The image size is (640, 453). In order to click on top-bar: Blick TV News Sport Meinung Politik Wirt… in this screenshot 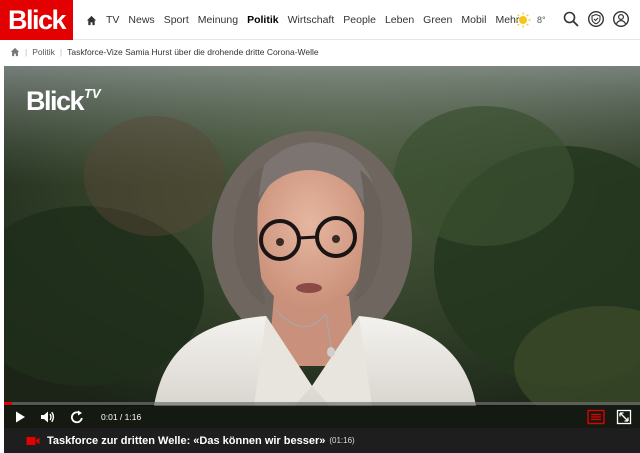, I will do `click(320, 20)`.